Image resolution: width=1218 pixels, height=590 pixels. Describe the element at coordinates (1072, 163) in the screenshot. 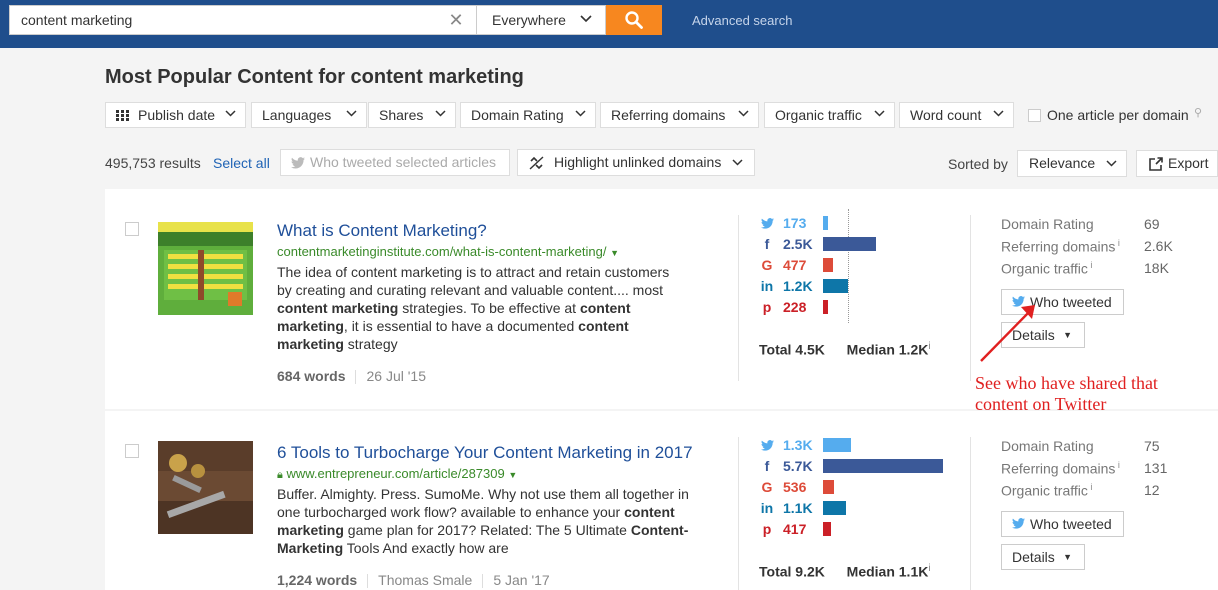

I see `sort-select: Relevance` at that location.